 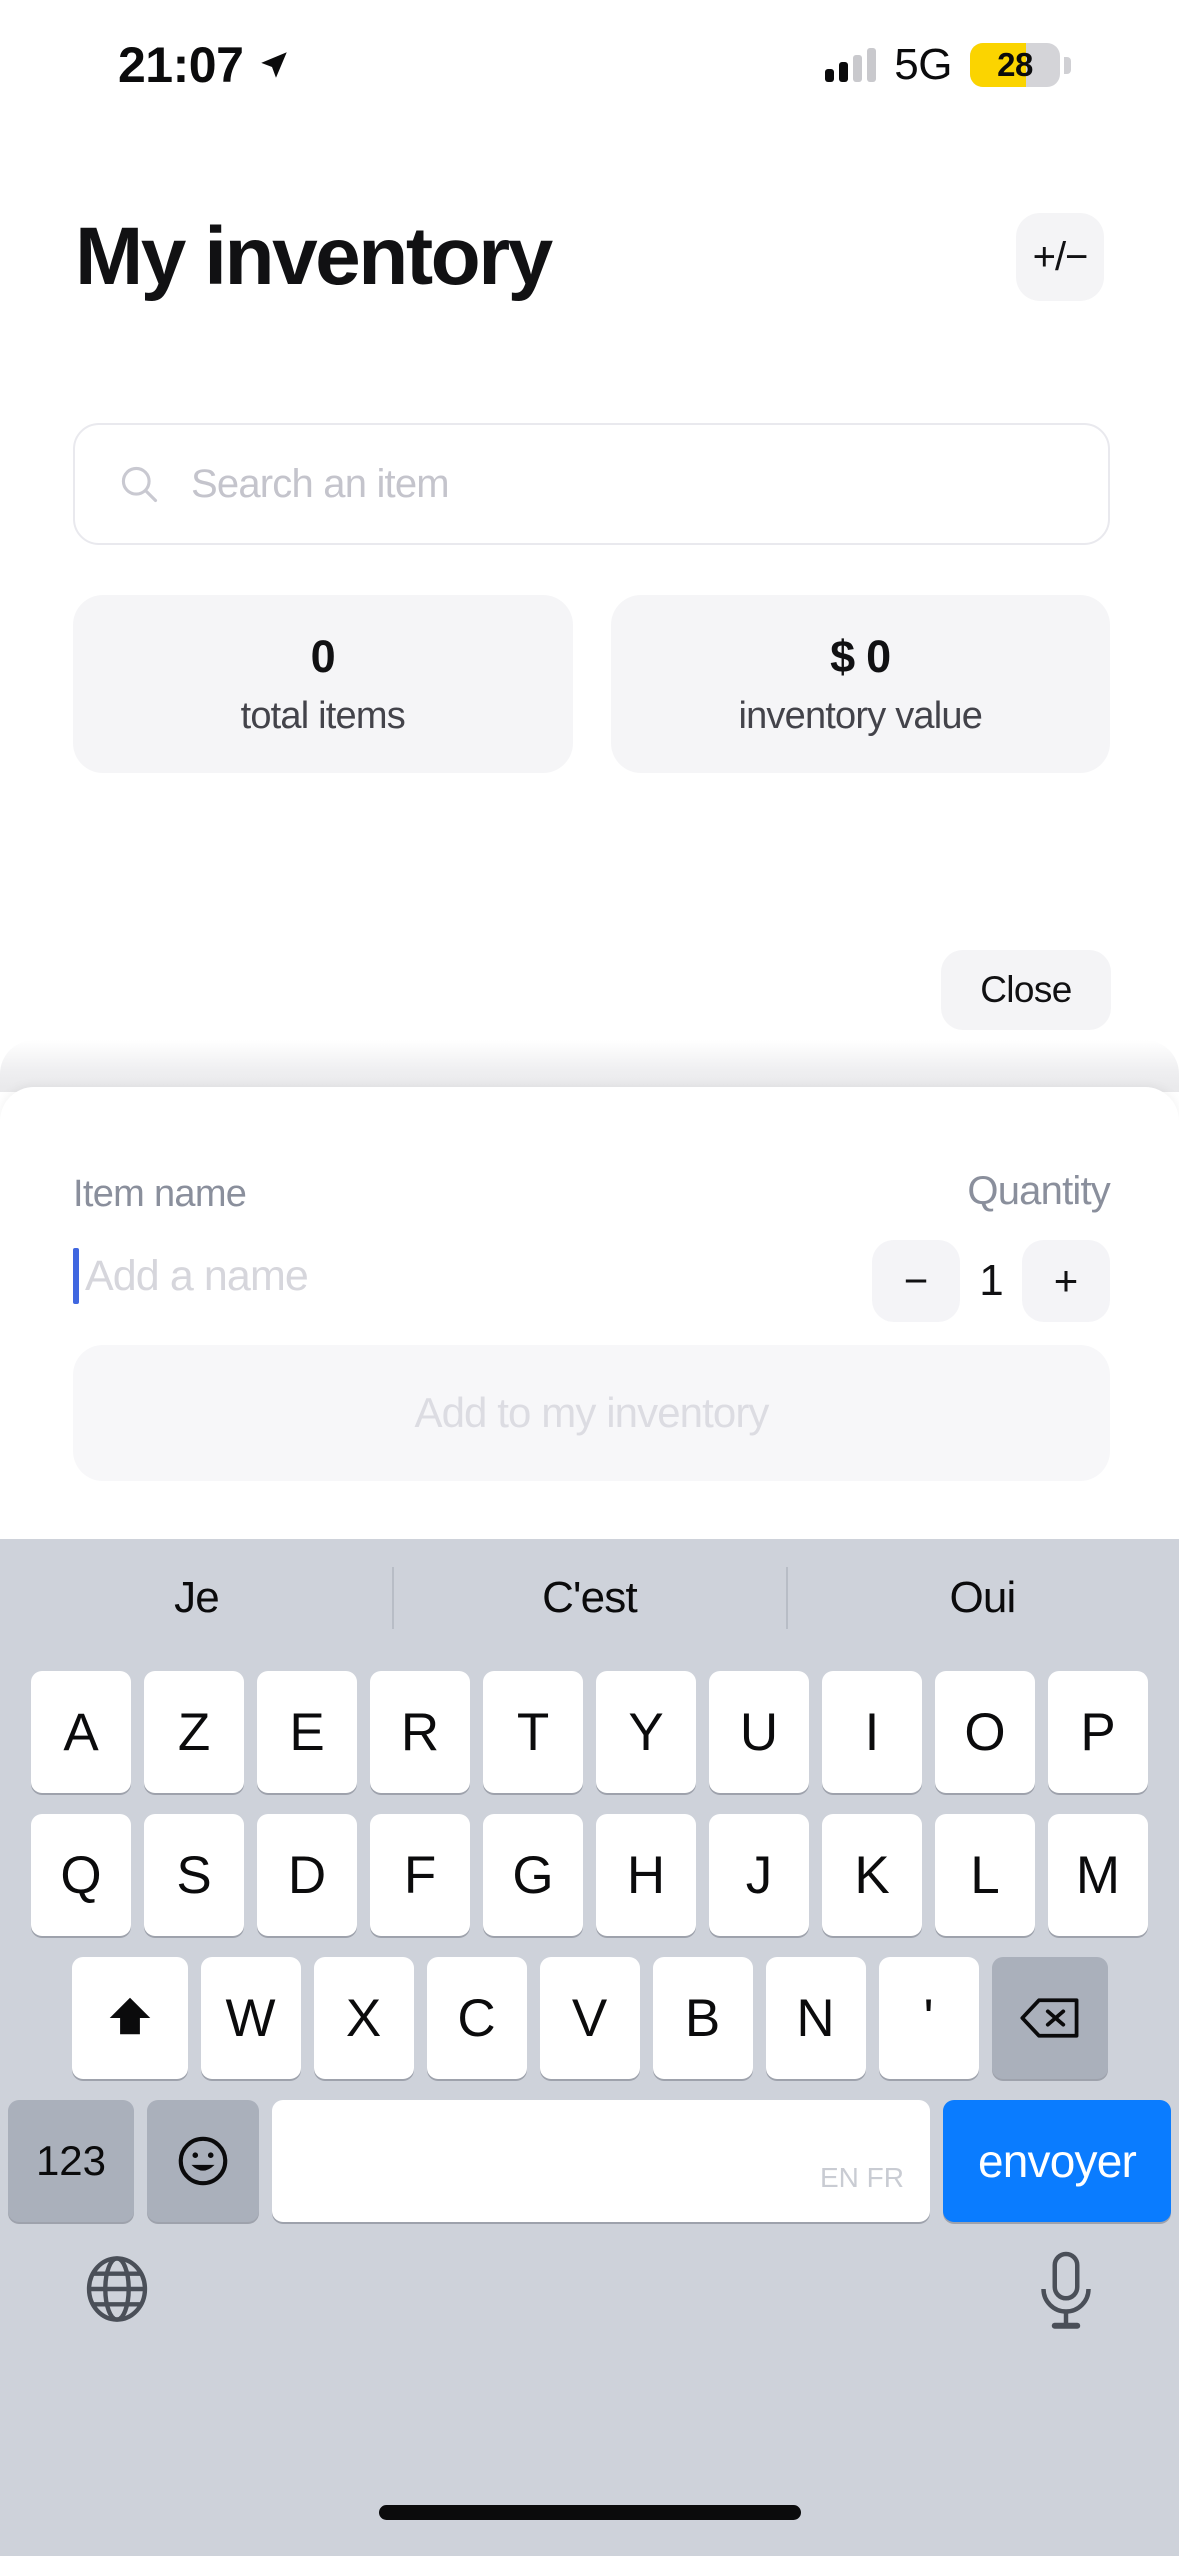 What do you see at coordinates (160, 1194) in the screenshot?
I see `item-name-label: Item name` at bounding box center [160, 1194].